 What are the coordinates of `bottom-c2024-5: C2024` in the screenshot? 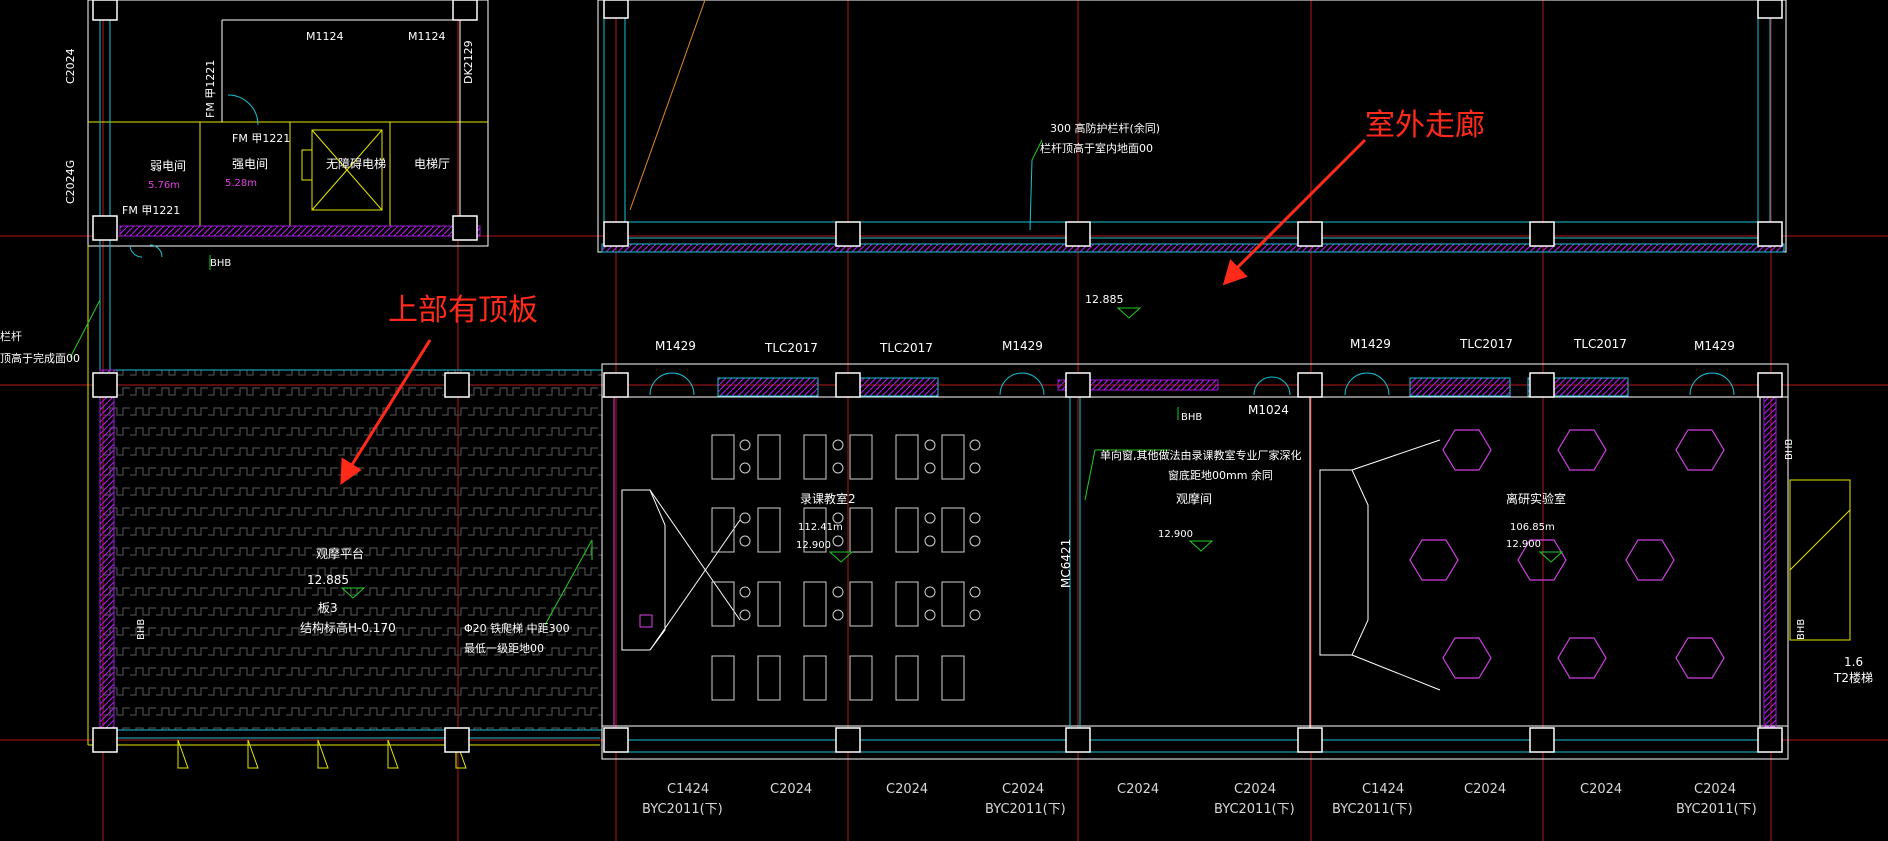 It's located at (1255, 789).